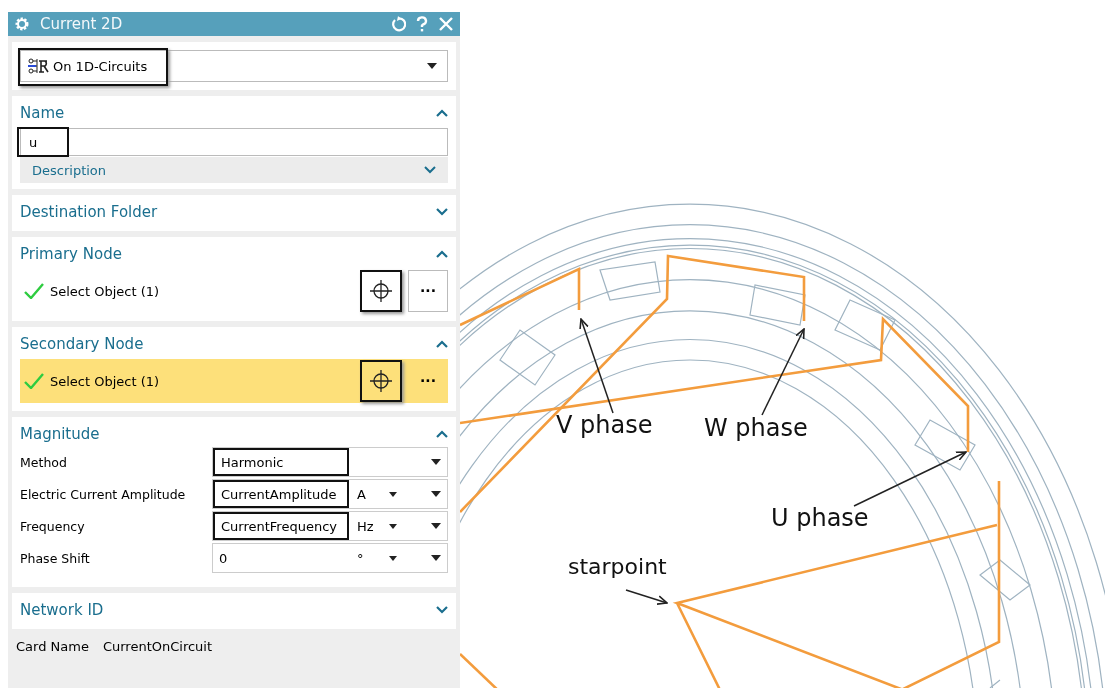  I want to click on value-field: Harmonic, so click(330, 462).